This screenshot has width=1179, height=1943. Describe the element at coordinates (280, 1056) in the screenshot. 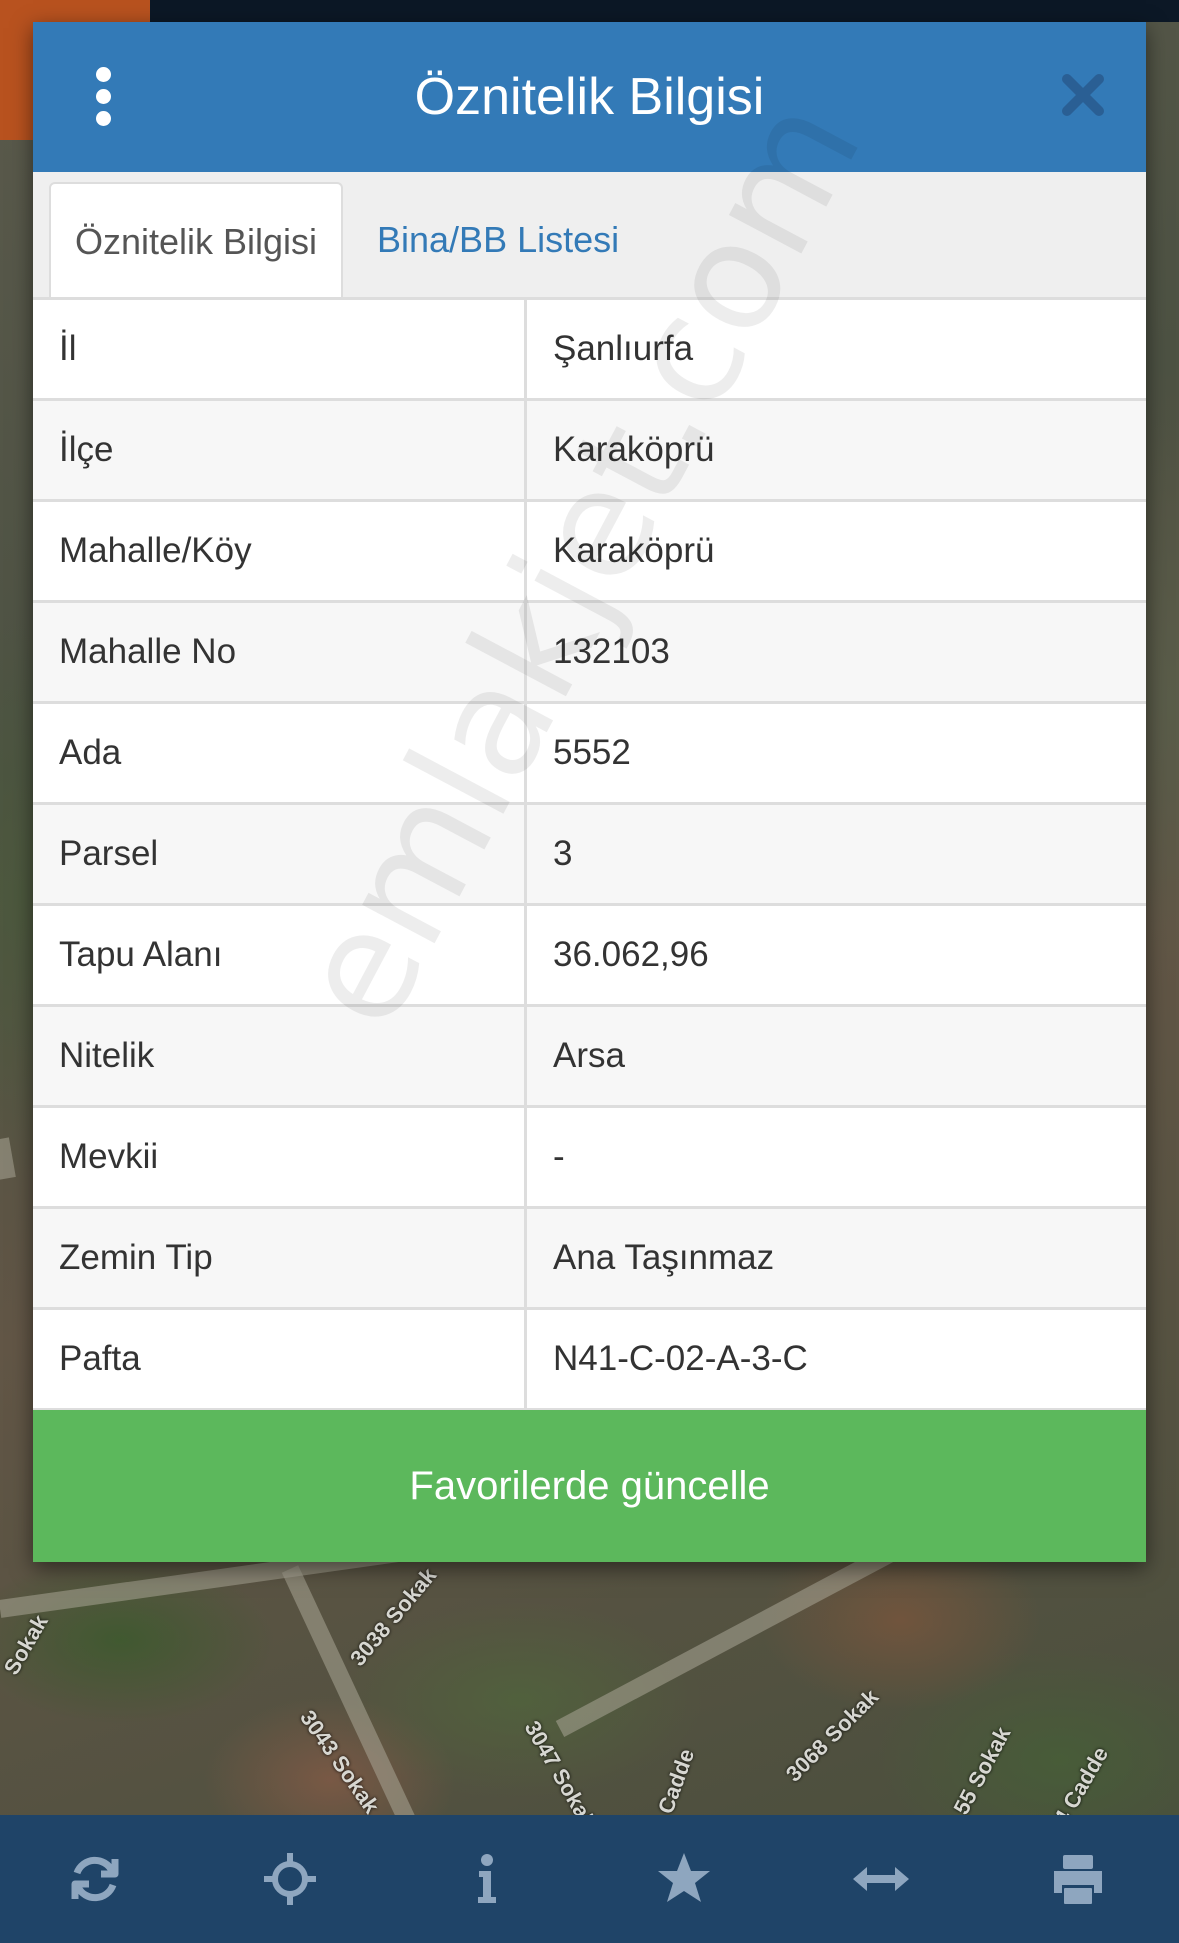

I see `attribute-key: Nitelik` at that location.